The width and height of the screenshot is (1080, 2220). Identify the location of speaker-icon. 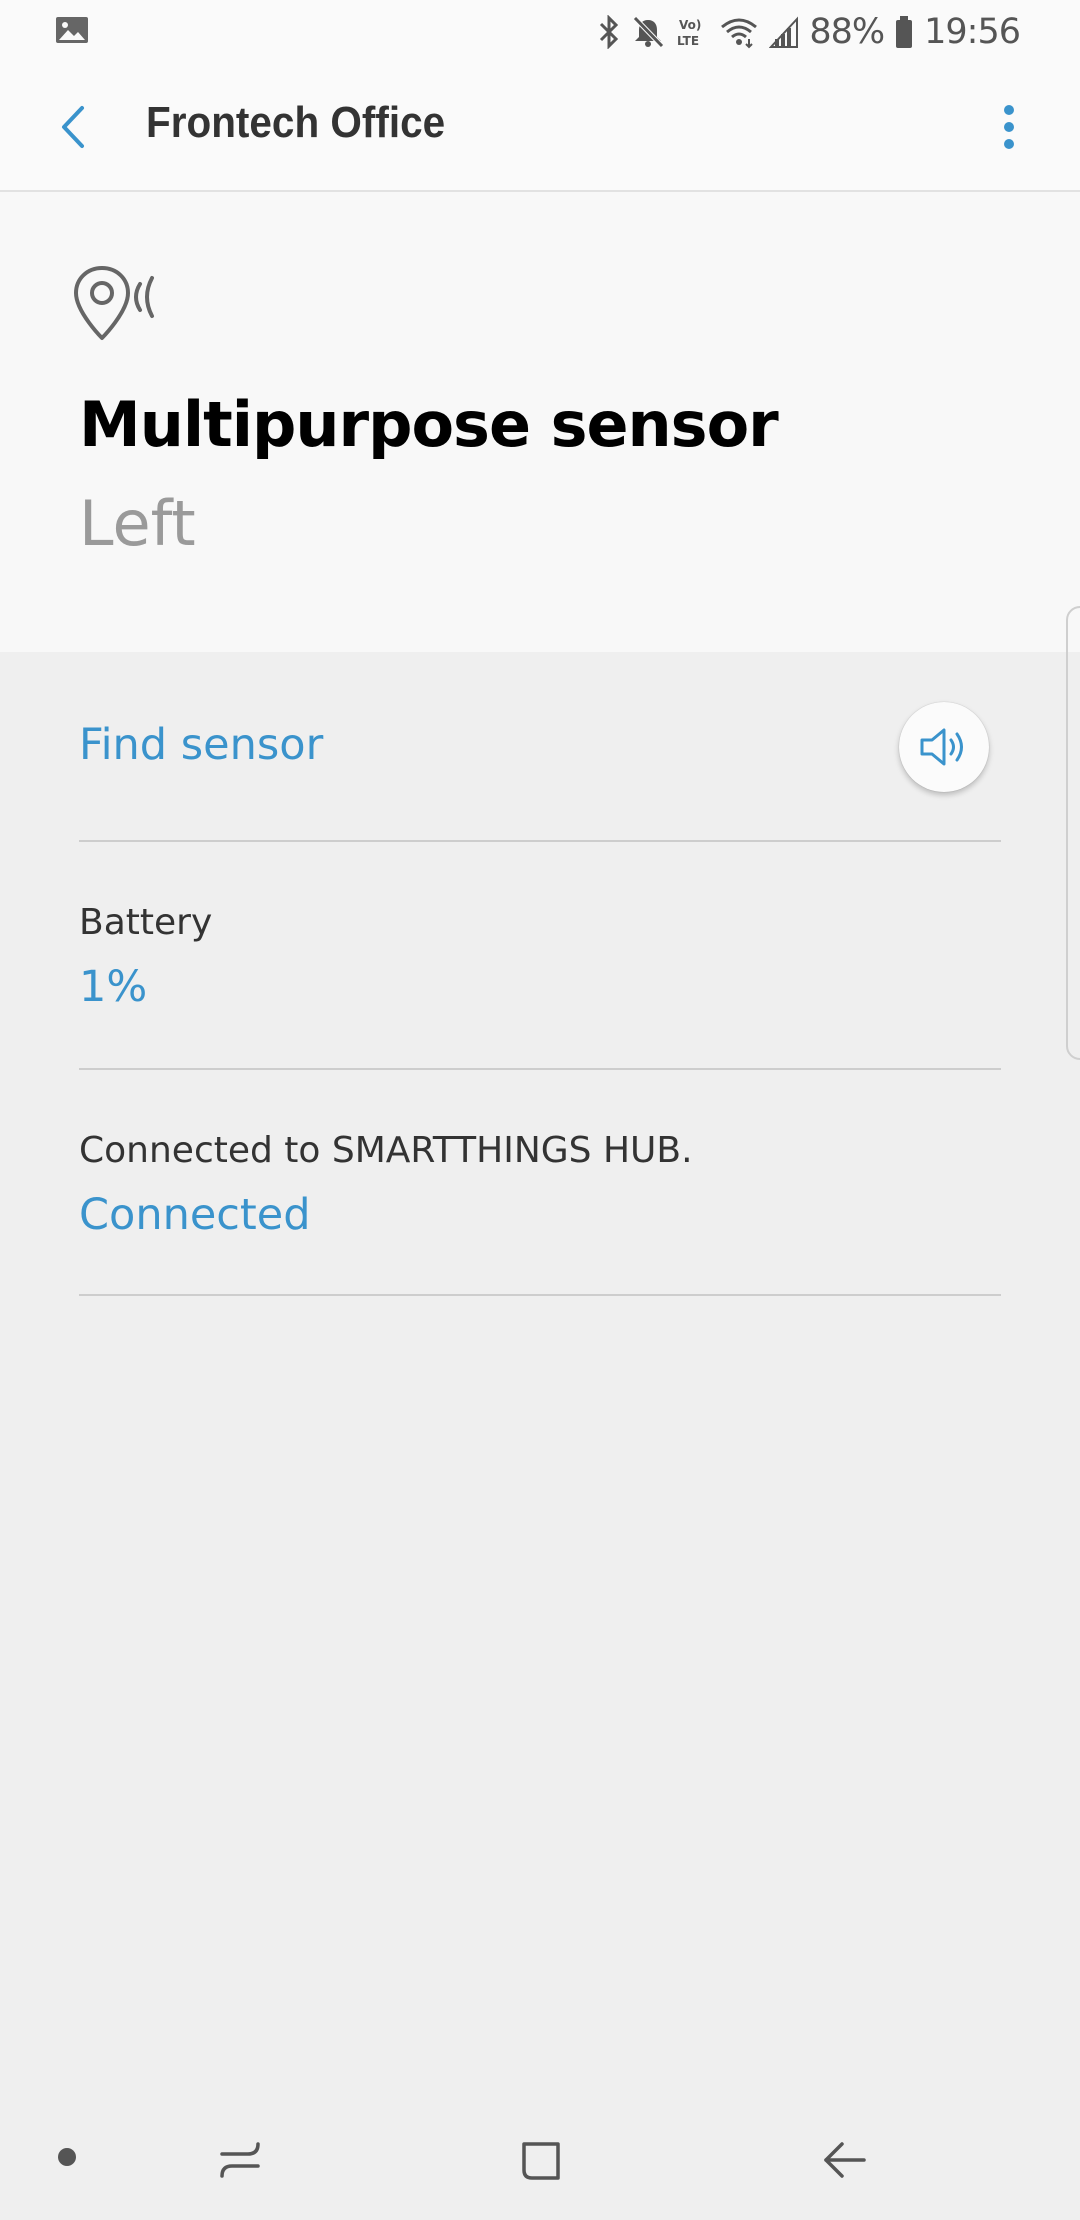
(941, 747).